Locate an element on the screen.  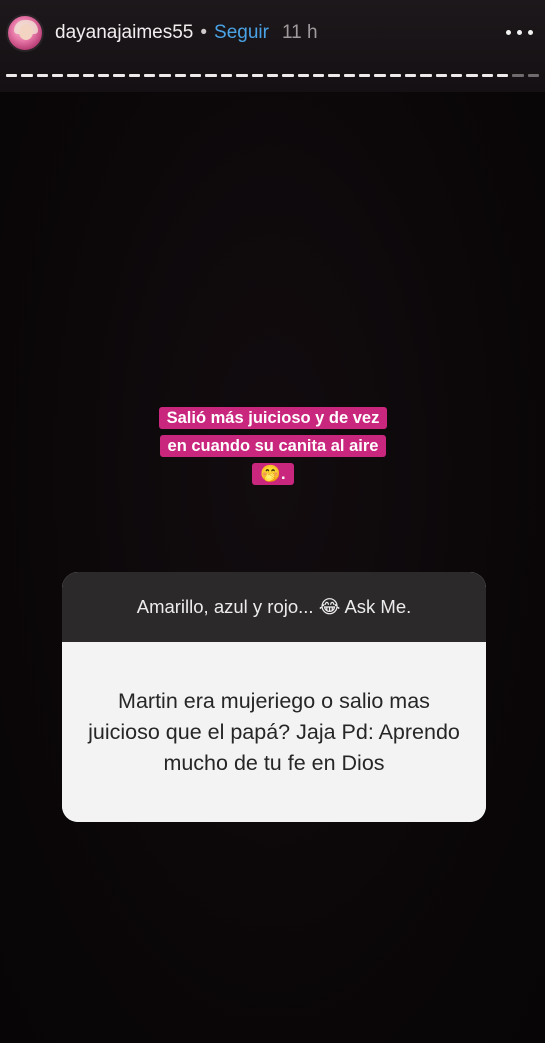
story-header: dayanajaimes55 • Seguir 11 h is located at coordinates (272, 46).